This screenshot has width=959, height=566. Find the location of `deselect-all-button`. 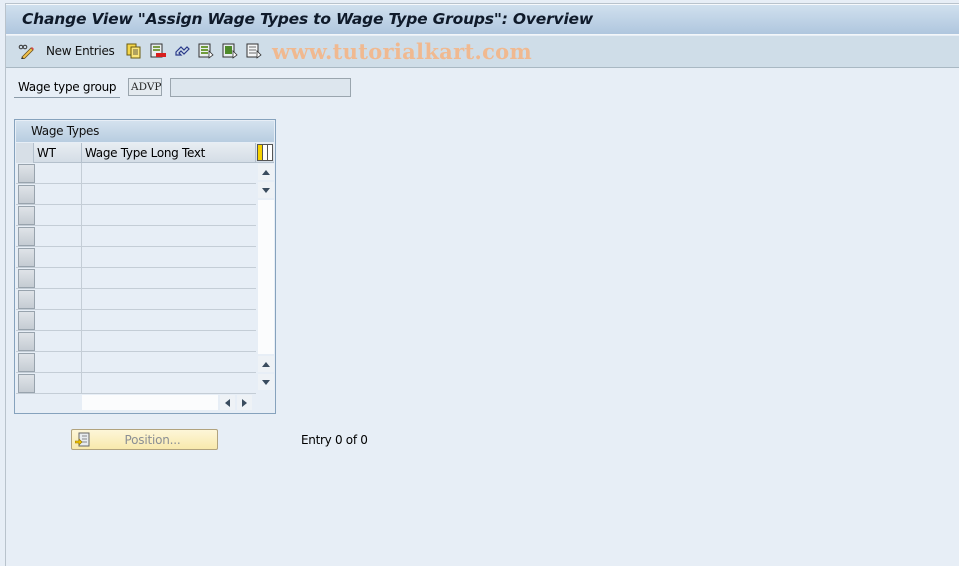

deselect-all-button is located at coordinates (254, 51).